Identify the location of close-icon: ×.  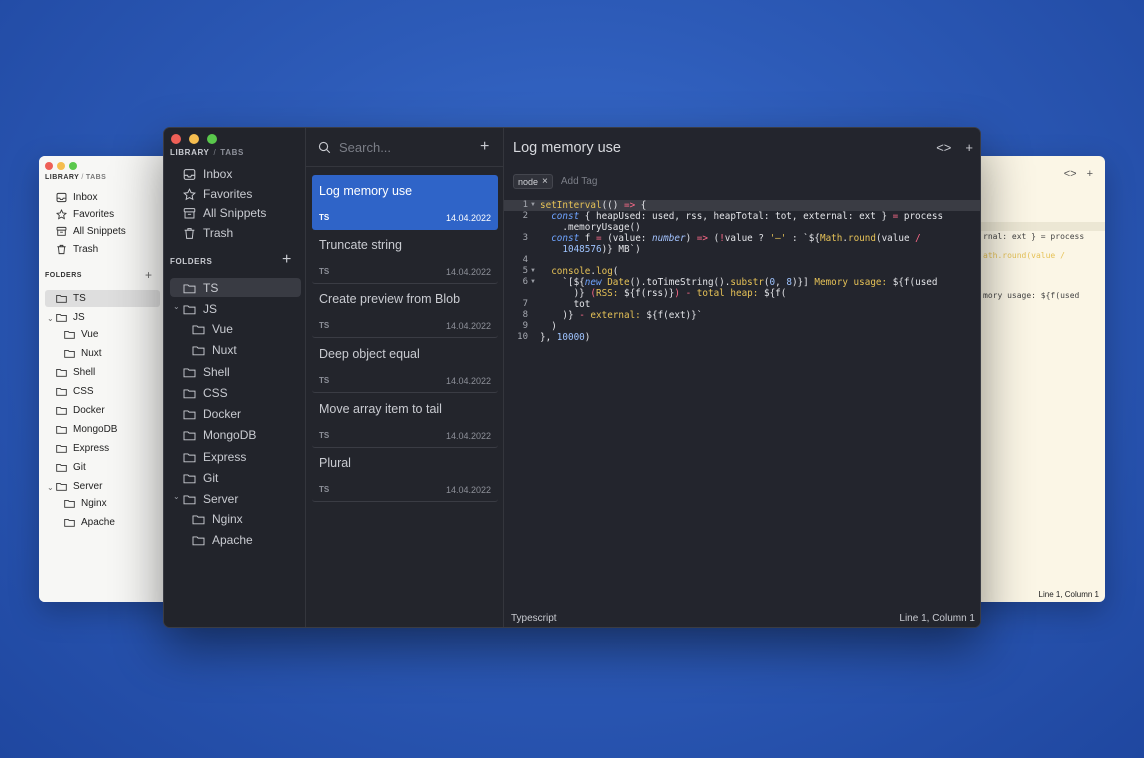
(545, 181).